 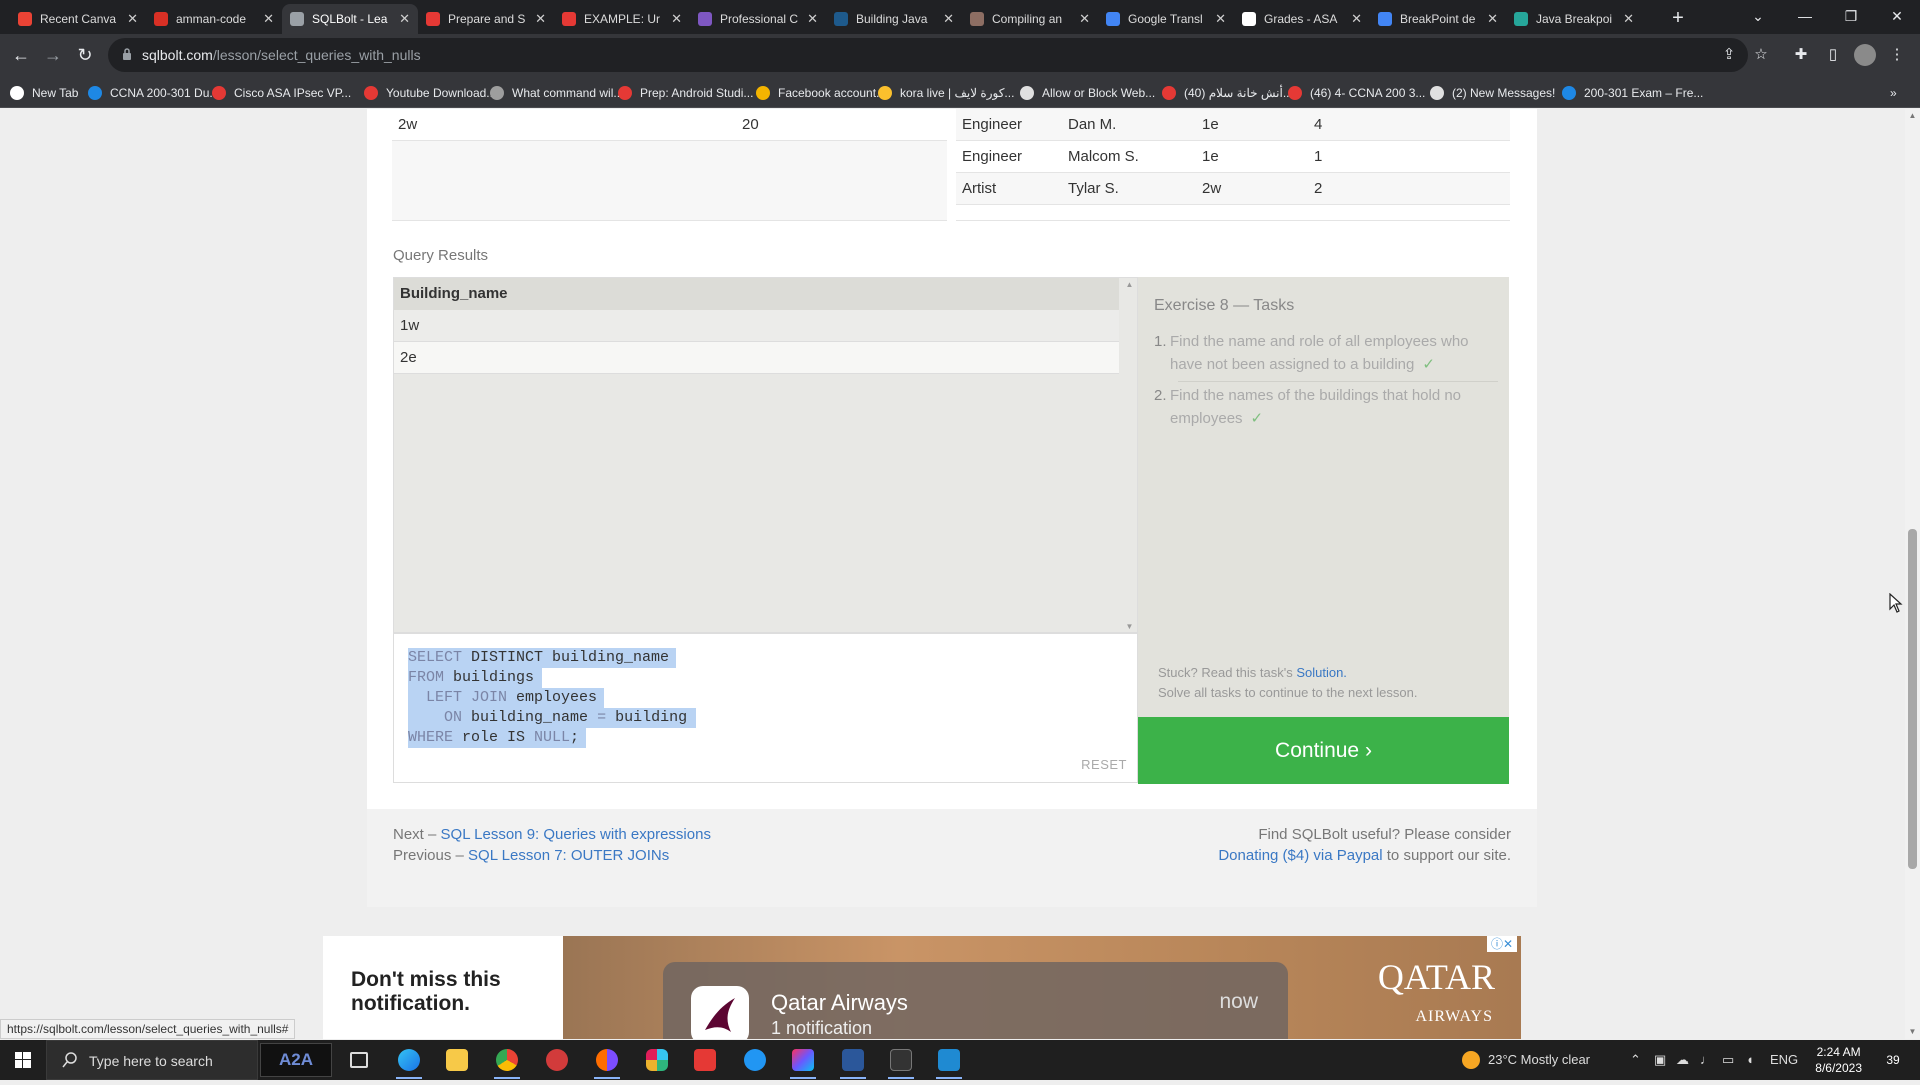 I want to click on edge-icon, so click(x=409, y=1060).